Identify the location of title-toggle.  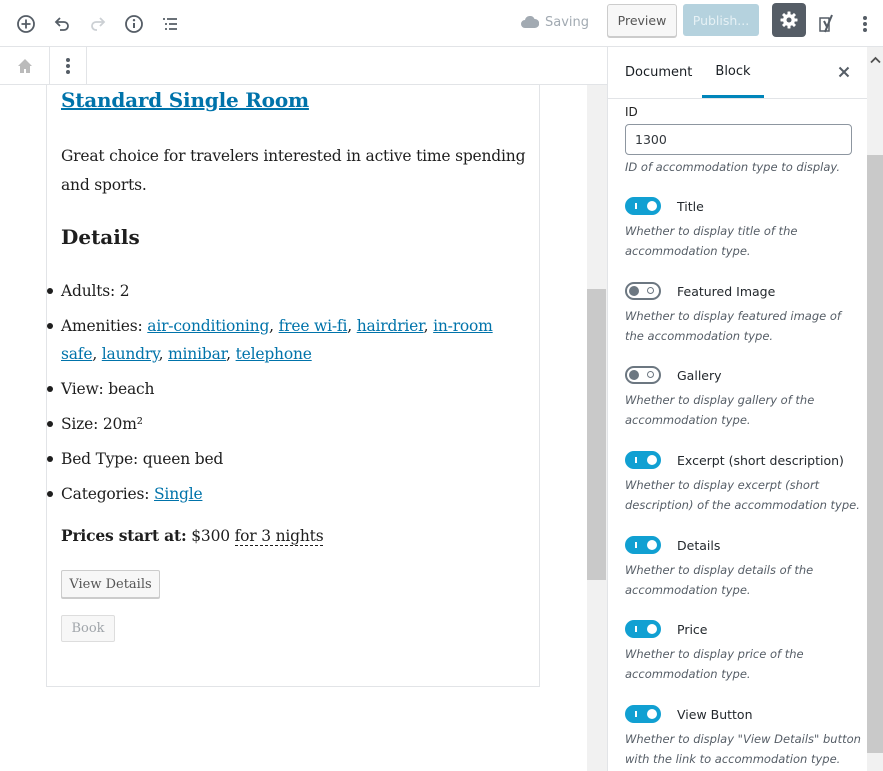
(643, 206).